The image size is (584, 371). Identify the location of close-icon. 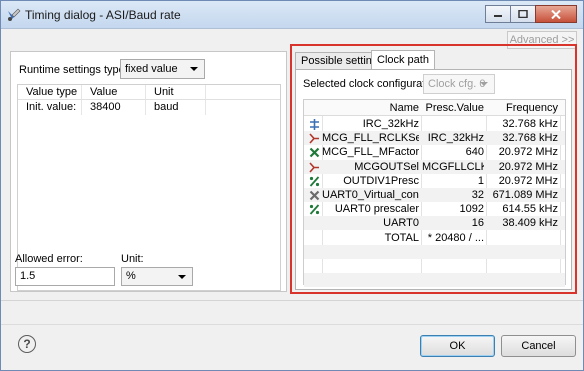
(556, 14).